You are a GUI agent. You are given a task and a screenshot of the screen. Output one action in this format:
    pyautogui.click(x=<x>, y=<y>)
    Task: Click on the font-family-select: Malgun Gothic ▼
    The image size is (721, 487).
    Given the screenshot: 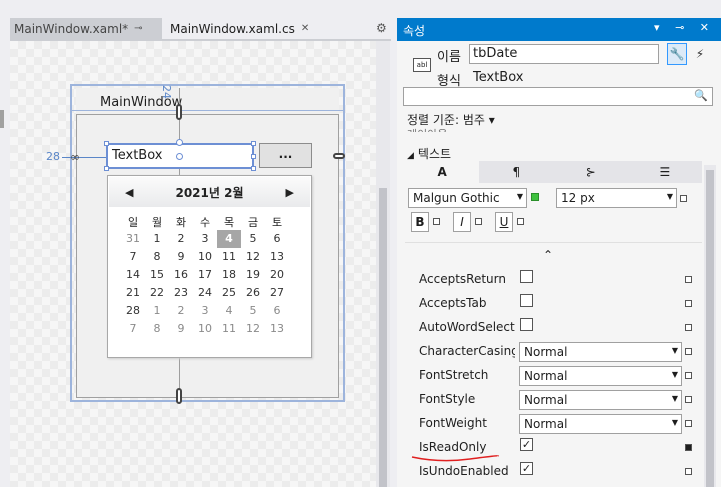 What is the action you would take?
    pyautogui.click(x=467, y=198)
    